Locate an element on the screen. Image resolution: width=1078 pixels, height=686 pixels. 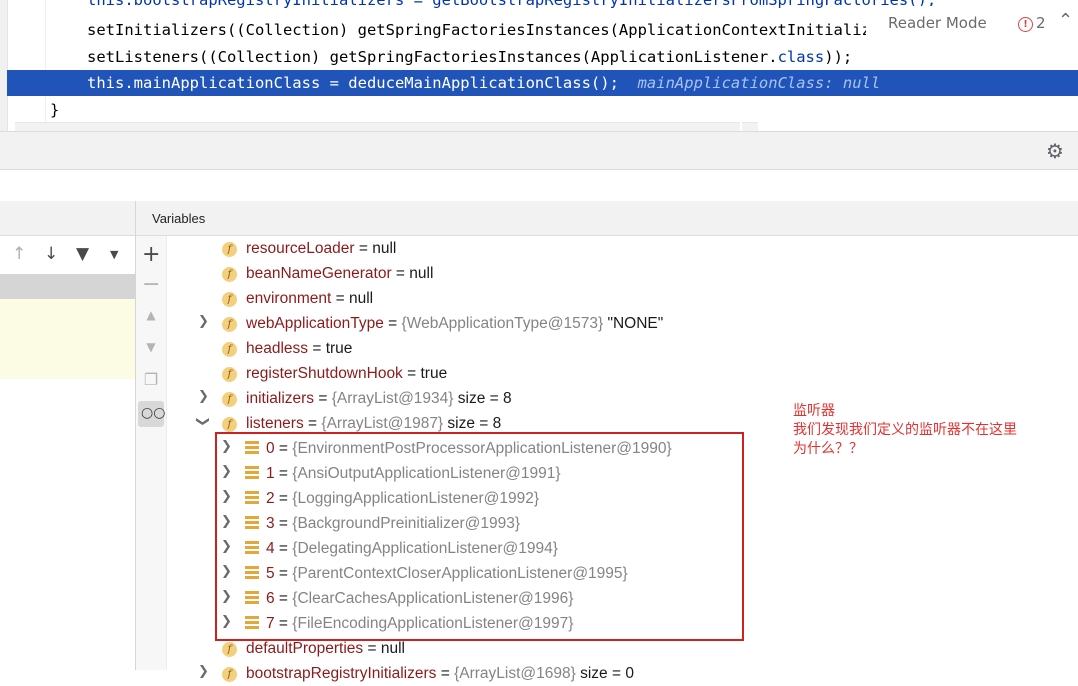
annotation-line: 监听器 is located at coordinates (814, 411).